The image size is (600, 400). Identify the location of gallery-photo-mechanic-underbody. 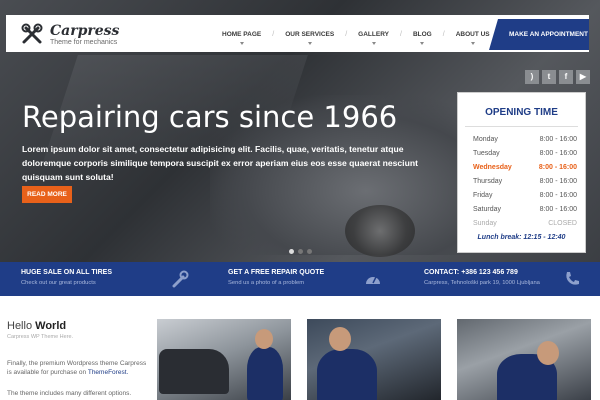
(524, 359).